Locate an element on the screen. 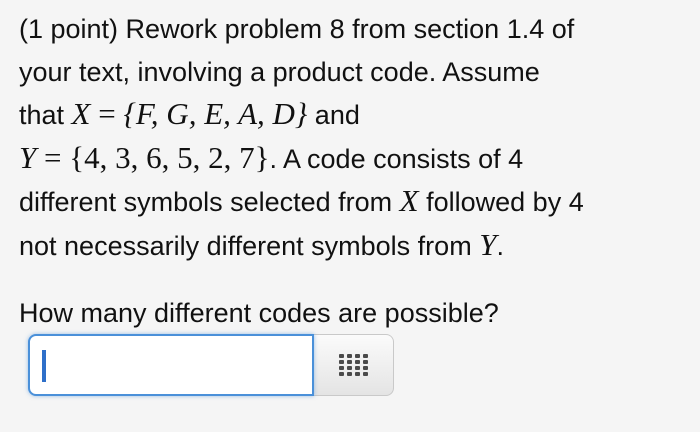 The height and width of the screenshot is (432, 700). equation-palette-button is located at coordinates (354, 365).